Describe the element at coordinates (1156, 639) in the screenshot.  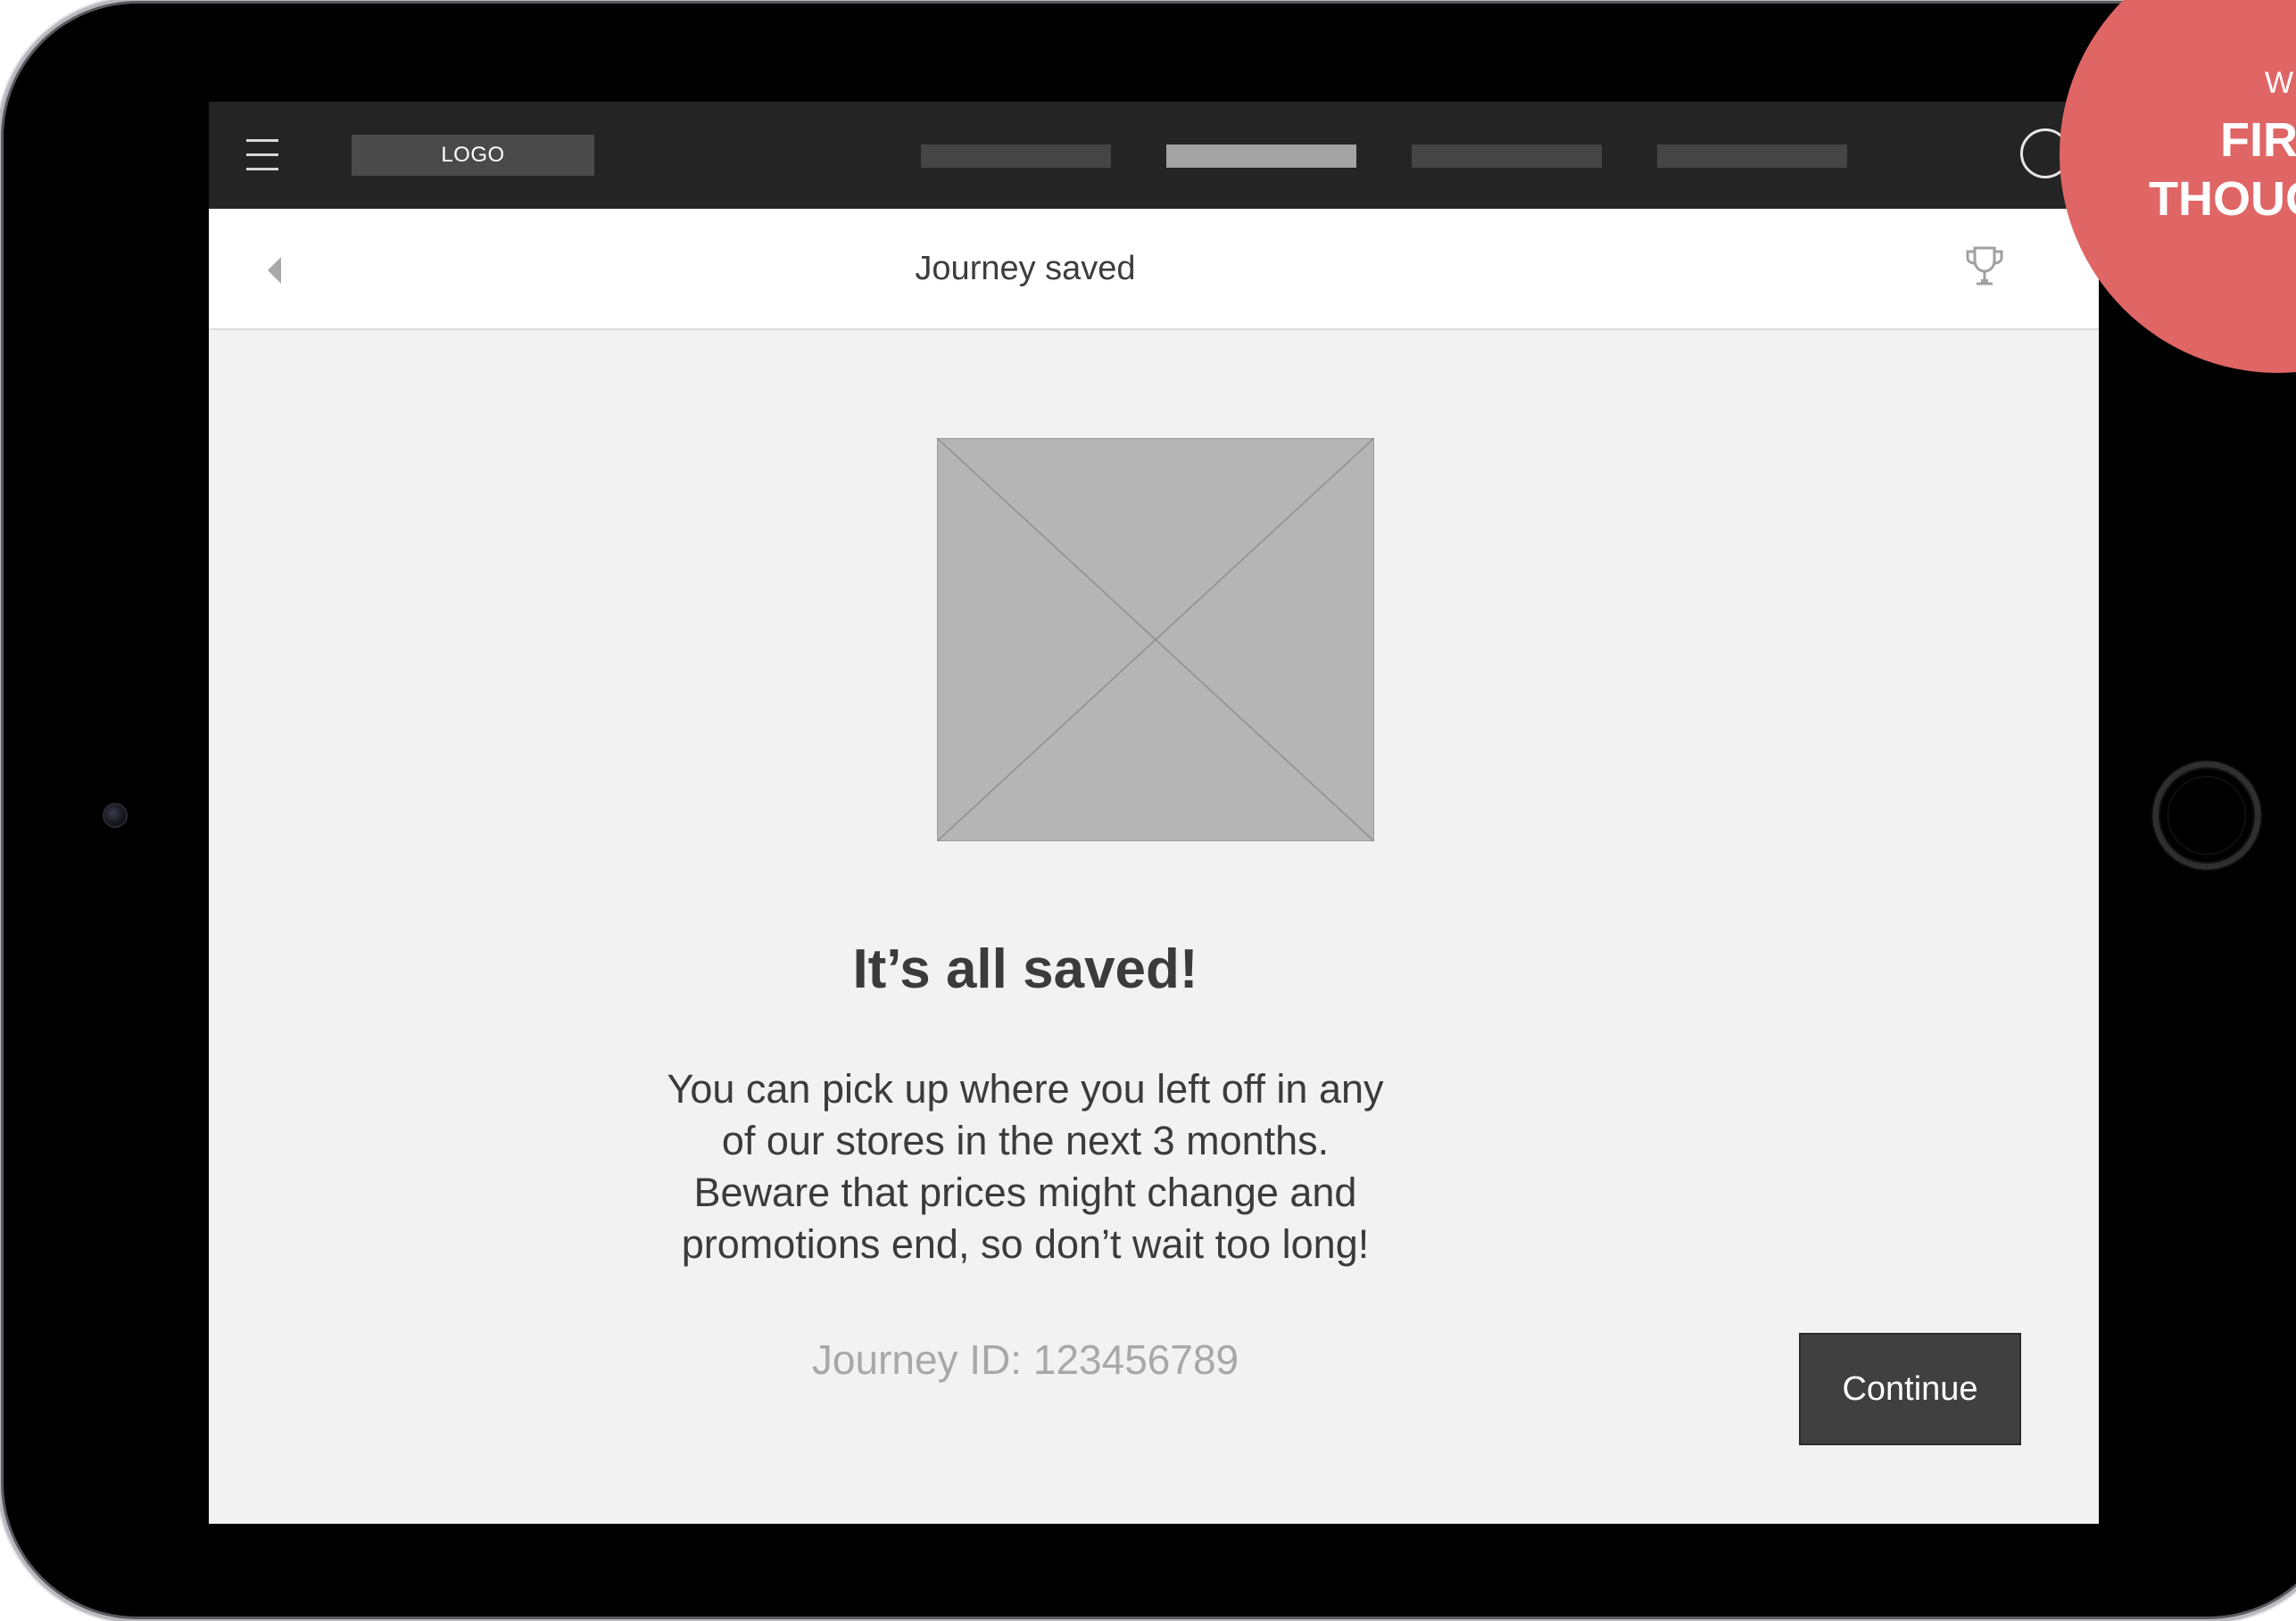
I see `image-placeholder-icon` at that location.